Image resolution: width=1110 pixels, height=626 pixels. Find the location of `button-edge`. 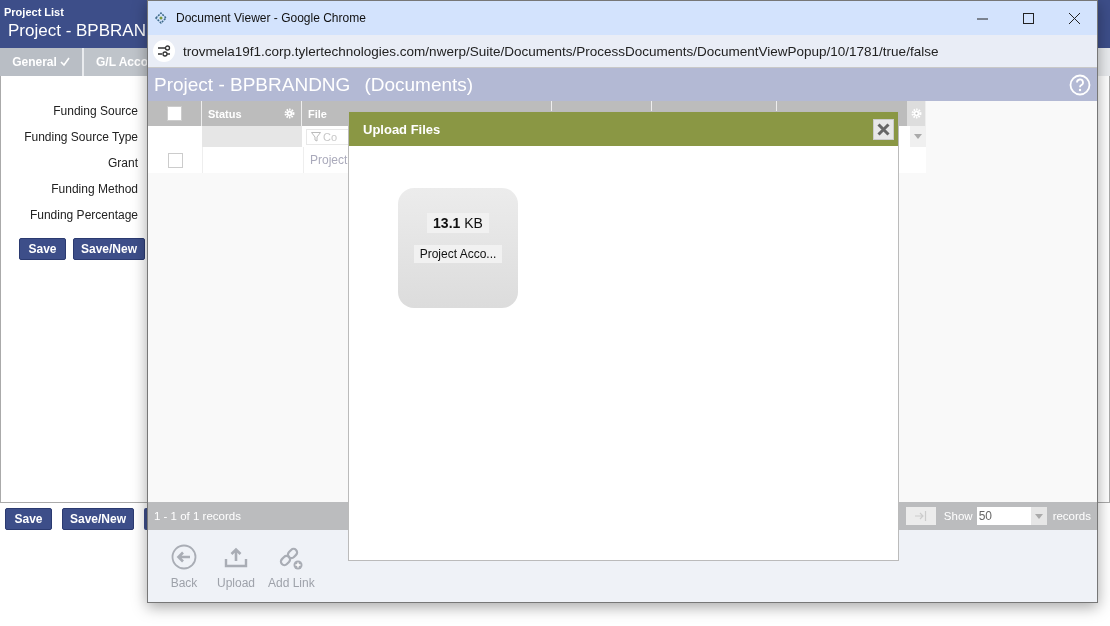

button-edge is located at coordinates (146, 519).